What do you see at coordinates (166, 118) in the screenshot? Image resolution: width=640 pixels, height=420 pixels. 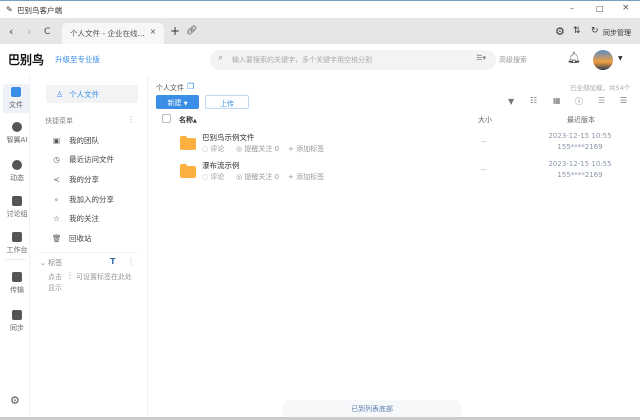 I see `select-all-checkbox` at bounding box center [166, 118].